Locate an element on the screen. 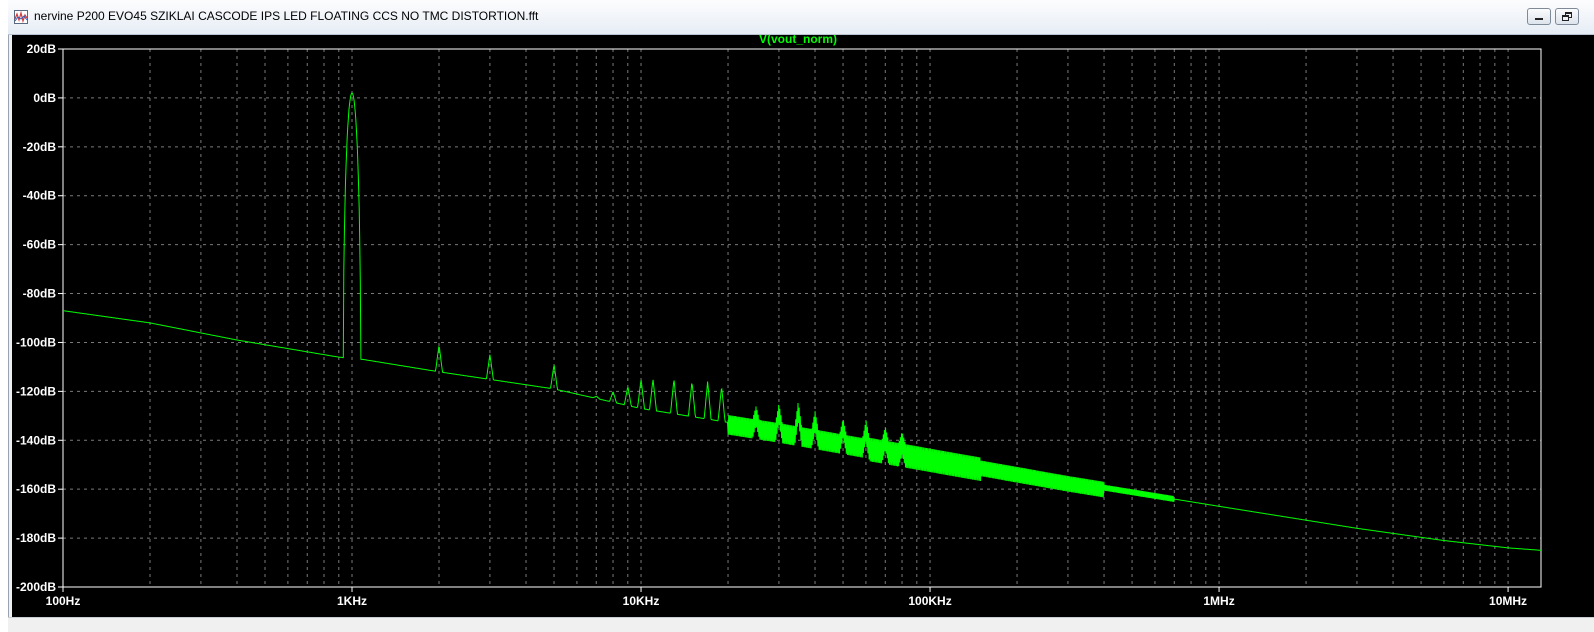 The height and width of the screenshot is (632, 1594). y-tick-label: -100dB is located at coordinates (36, 342).